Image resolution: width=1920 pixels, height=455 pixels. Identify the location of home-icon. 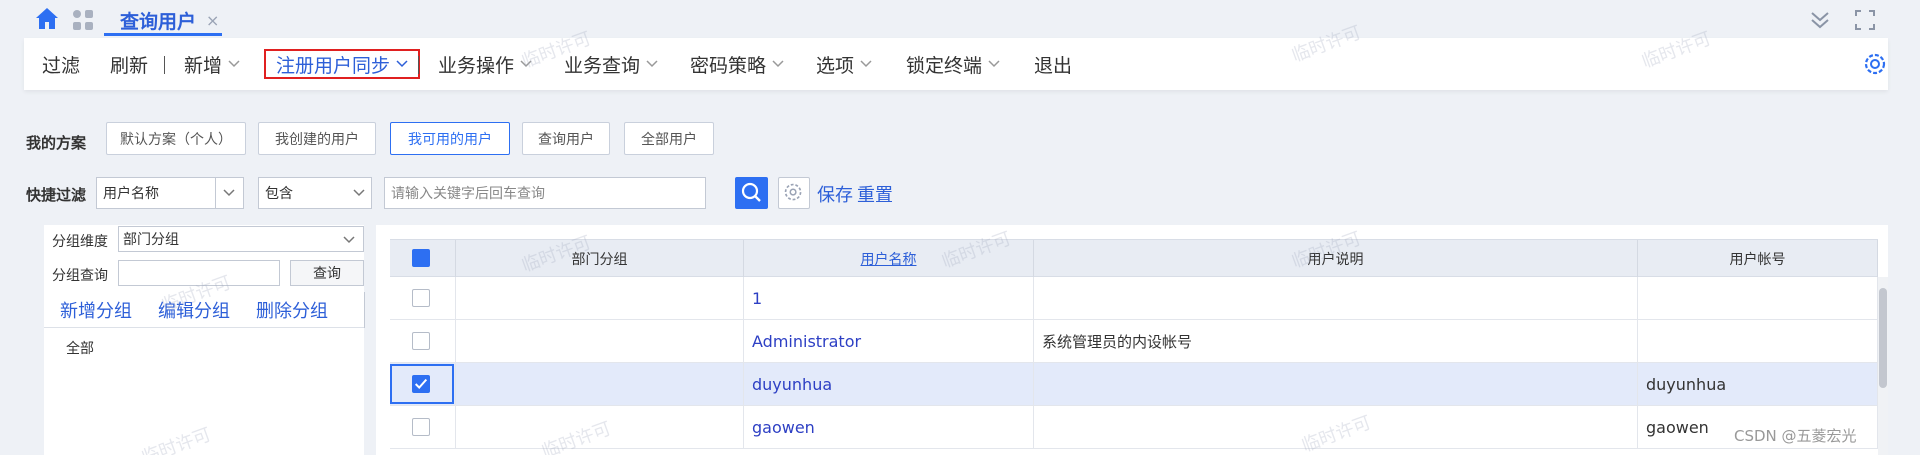
(47, 19).